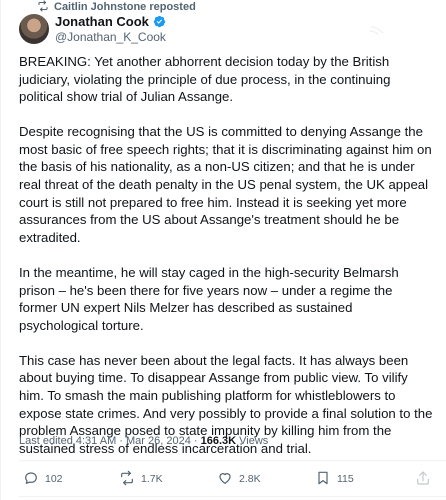  Describe the element at coordinates (102, 21) in the screenshot. I see `author-name: Jonathan Cook` at that location.